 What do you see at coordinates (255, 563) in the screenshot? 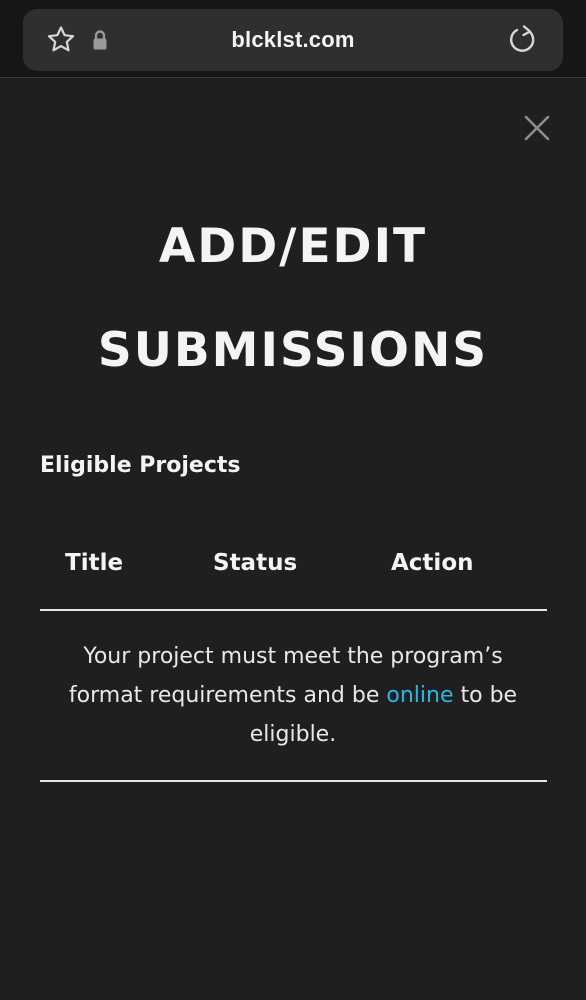
I see `column-header-status: Status` at bounding box center [255, 563].